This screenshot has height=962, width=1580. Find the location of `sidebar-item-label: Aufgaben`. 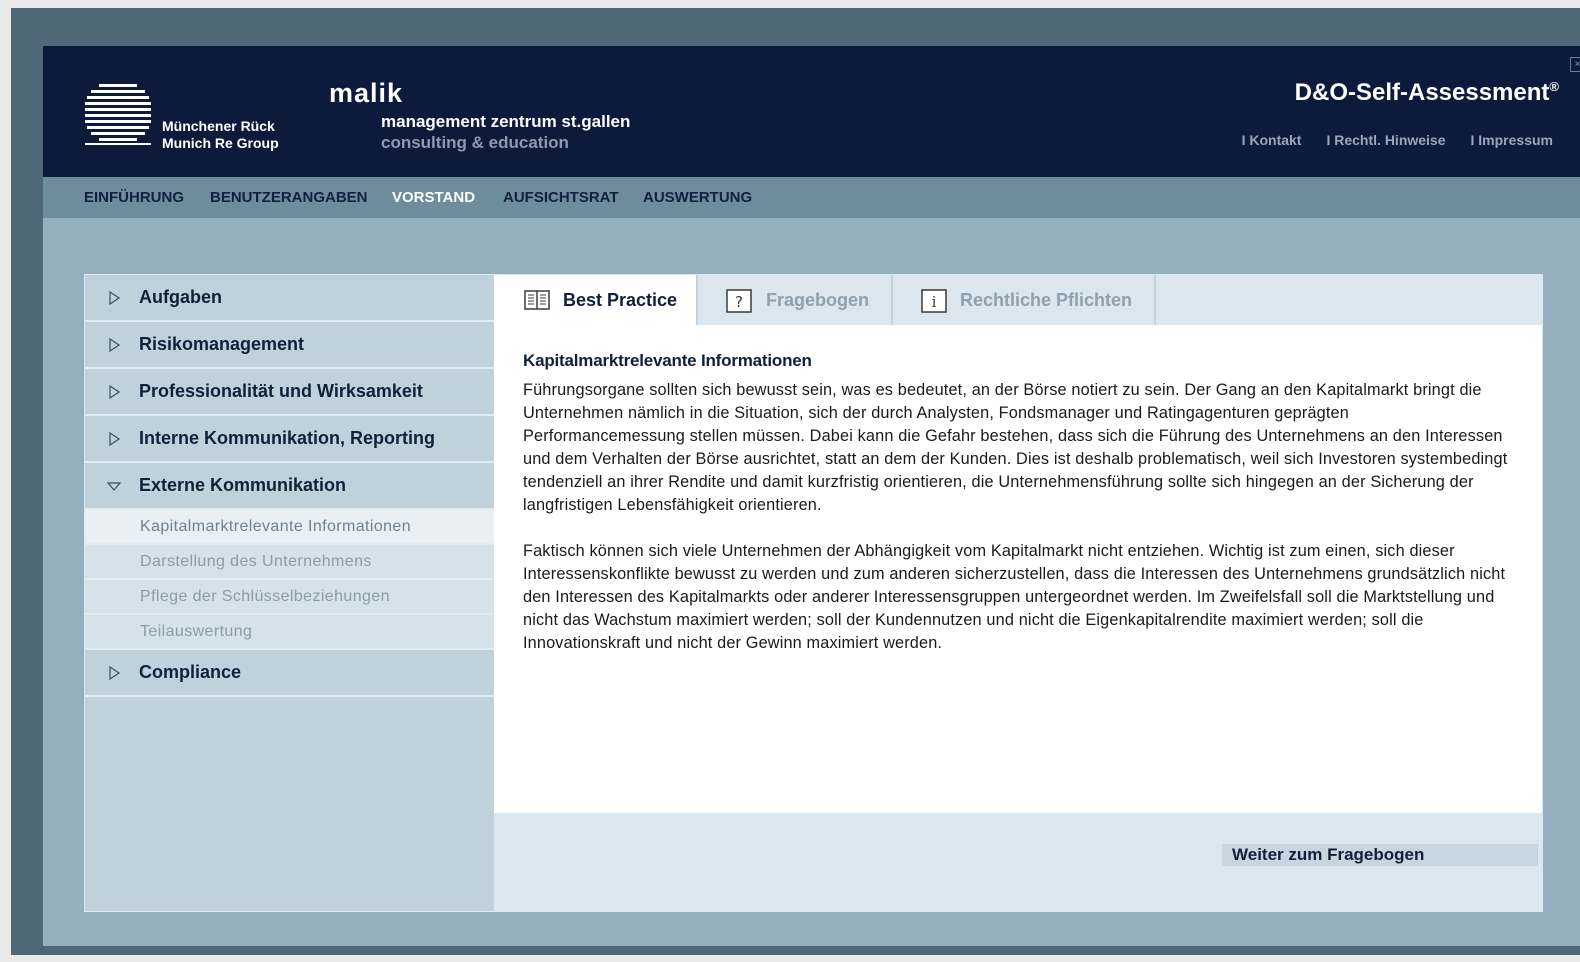

sidebar-item-label: Aufgaben is located at coordinates (180, 297).